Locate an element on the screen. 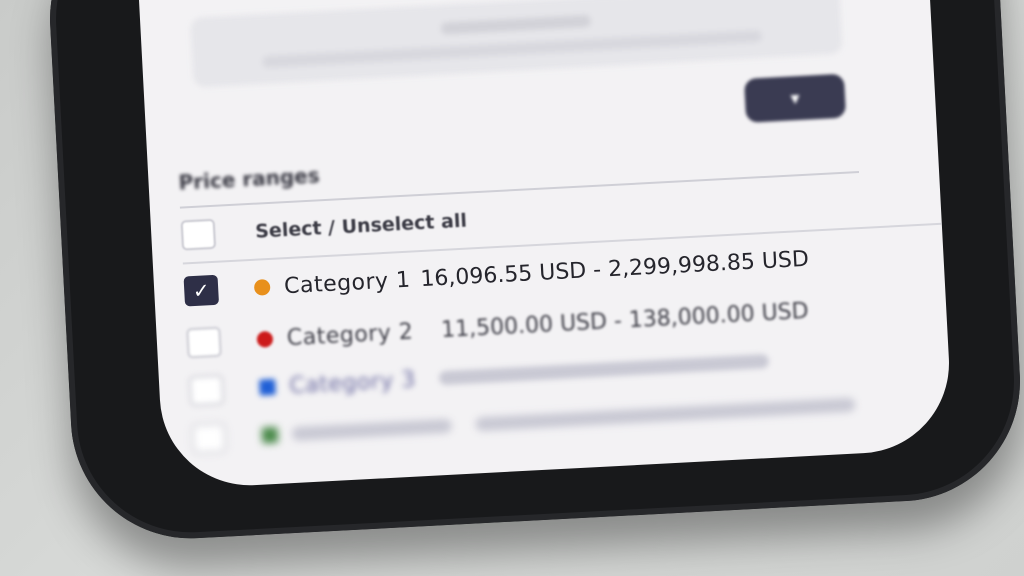 The image size is (1024, 576). expand-button: ▾ is located at coordinates (795, 98).